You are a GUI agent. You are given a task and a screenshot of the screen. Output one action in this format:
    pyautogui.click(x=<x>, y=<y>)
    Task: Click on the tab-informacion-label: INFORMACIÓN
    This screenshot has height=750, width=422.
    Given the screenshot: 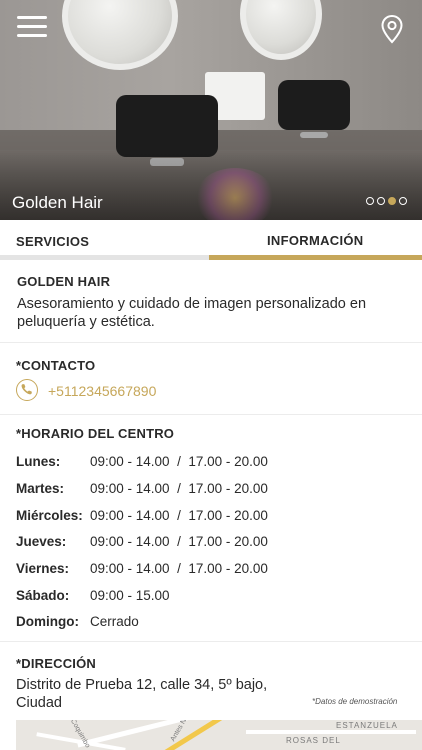 What is the action you would take?
    pyautogui.click(x=315, y=240)
    